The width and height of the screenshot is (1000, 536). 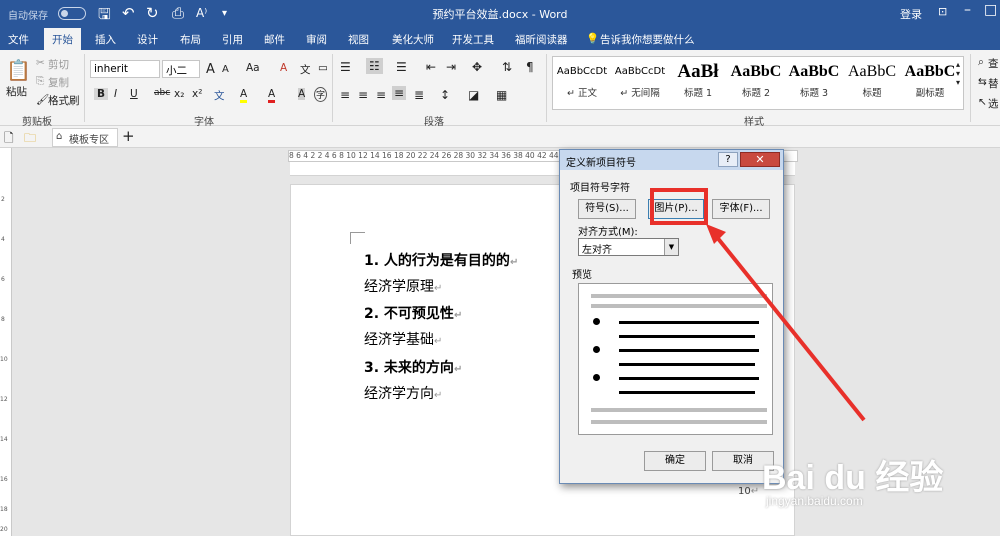 I want to click on numbering-icon: ☷, so click(x=374, y=66).